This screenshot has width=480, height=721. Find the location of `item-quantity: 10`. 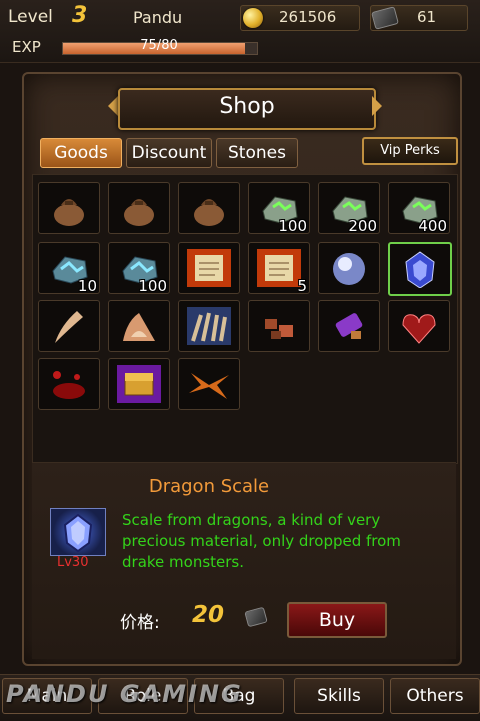

item-quantity: 10 is located at coordinates (87, 285).